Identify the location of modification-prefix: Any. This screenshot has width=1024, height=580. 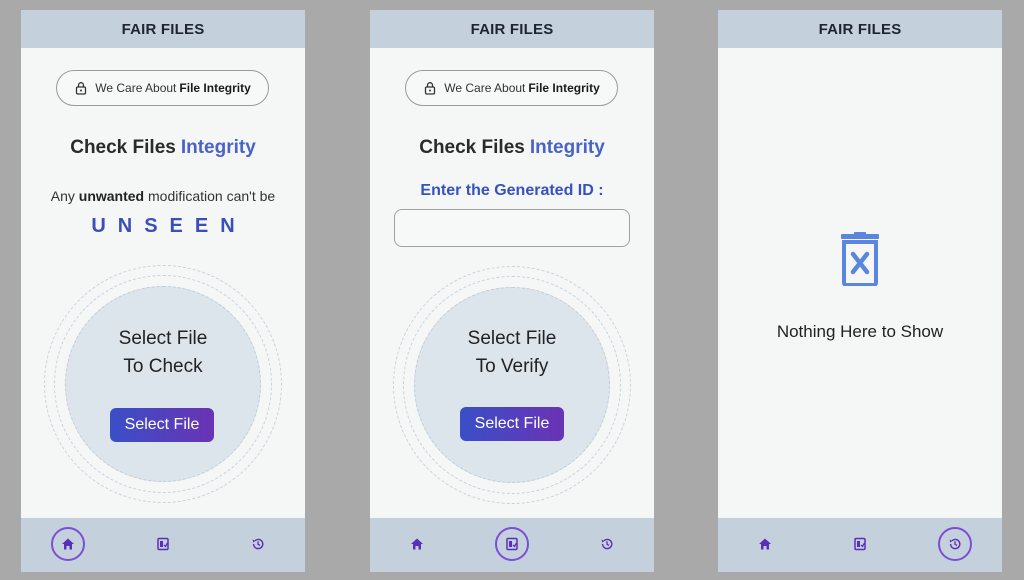
(62, 196).